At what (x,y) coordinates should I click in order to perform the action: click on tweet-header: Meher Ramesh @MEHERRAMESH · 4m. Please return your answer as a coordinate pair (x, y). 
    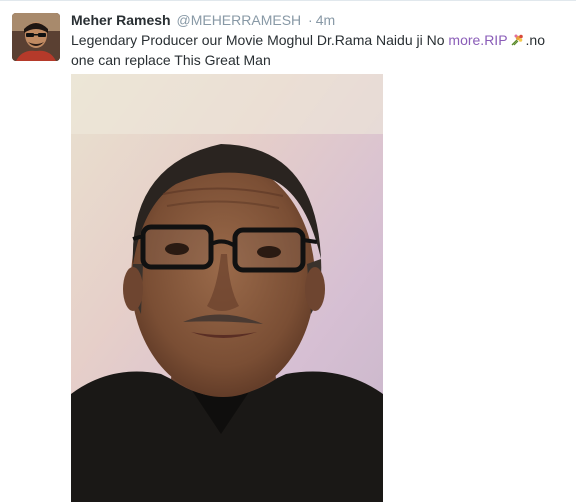
    Looking at the image, I should click on (203, 20).